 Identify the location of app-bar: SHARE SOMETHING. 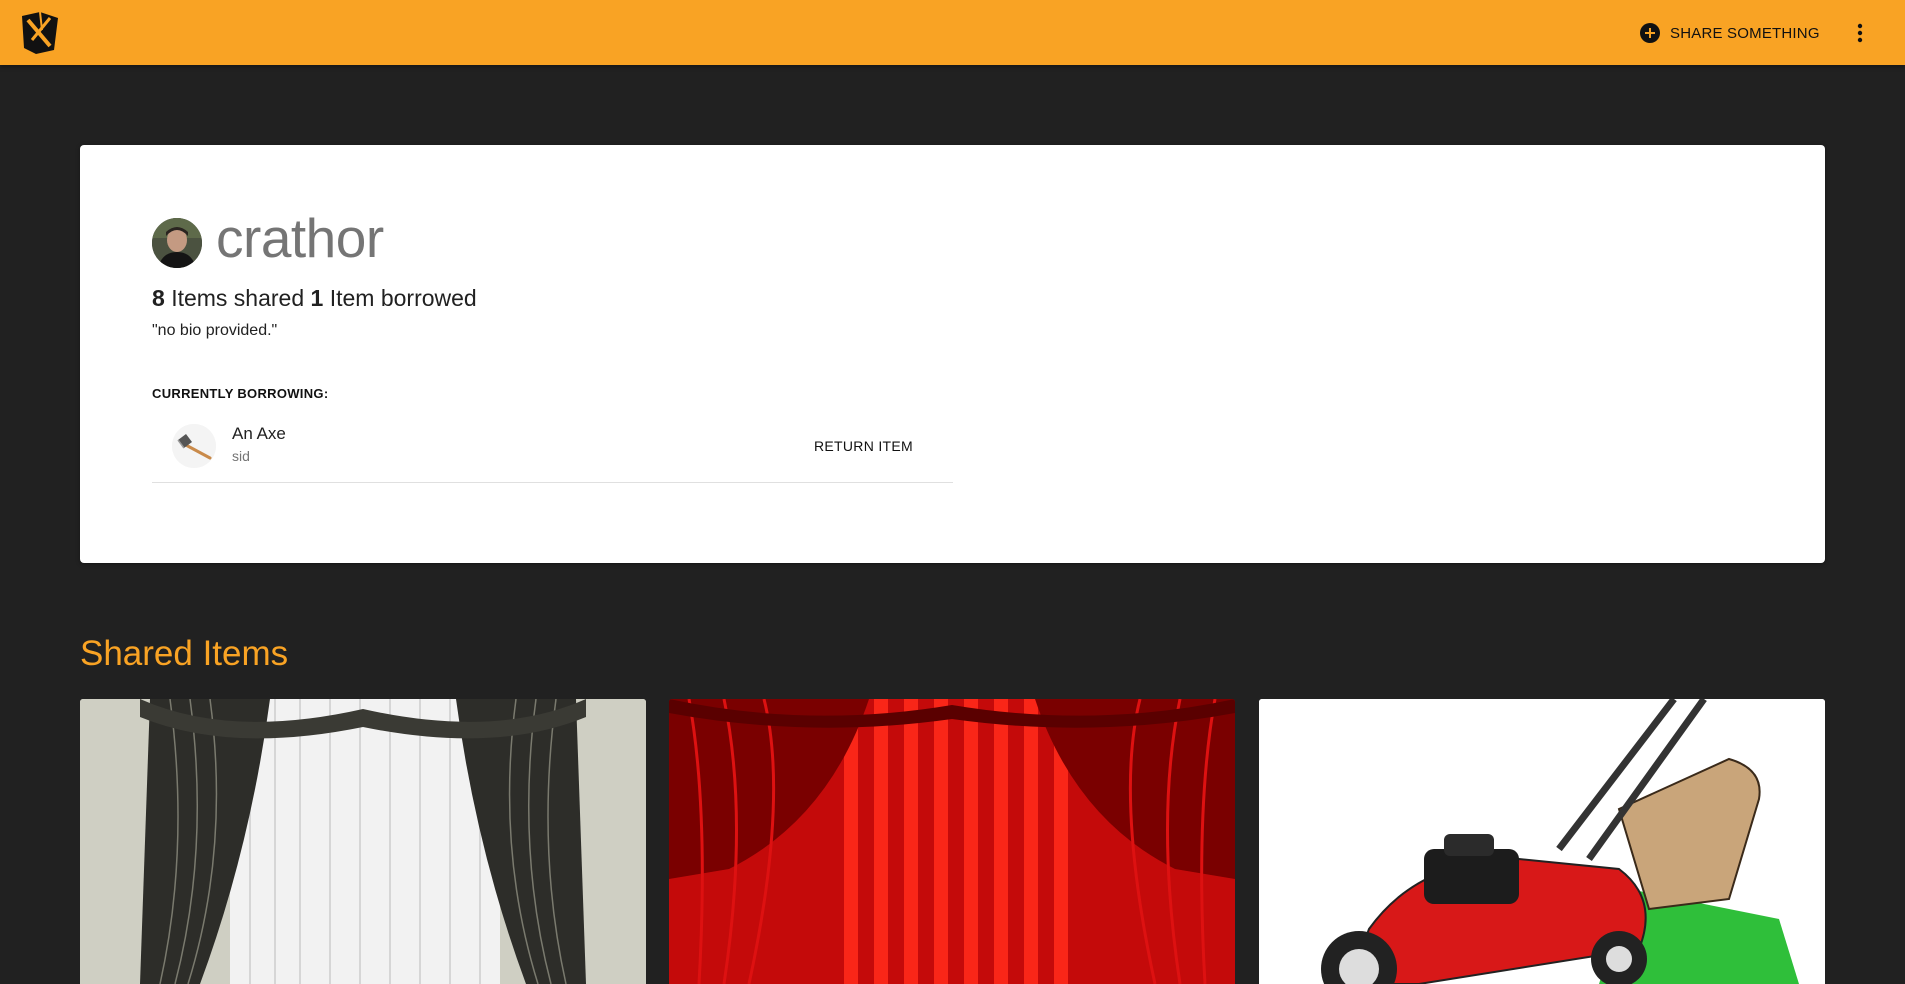
(952, 32).